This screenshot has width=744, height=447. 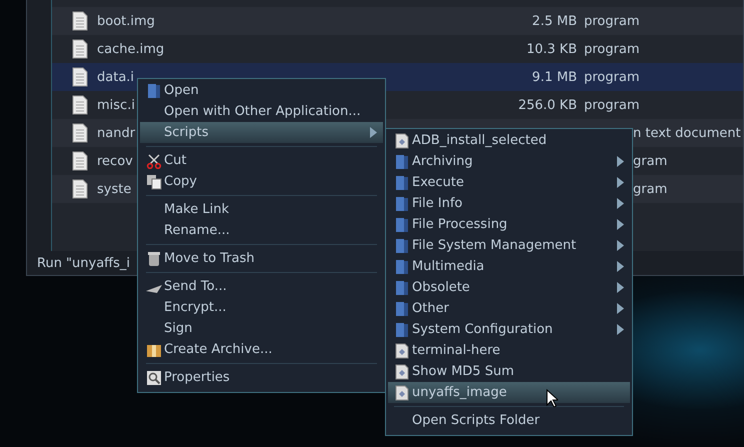 I want to click on menu-item: Scripts, so click(x=261, y=132).